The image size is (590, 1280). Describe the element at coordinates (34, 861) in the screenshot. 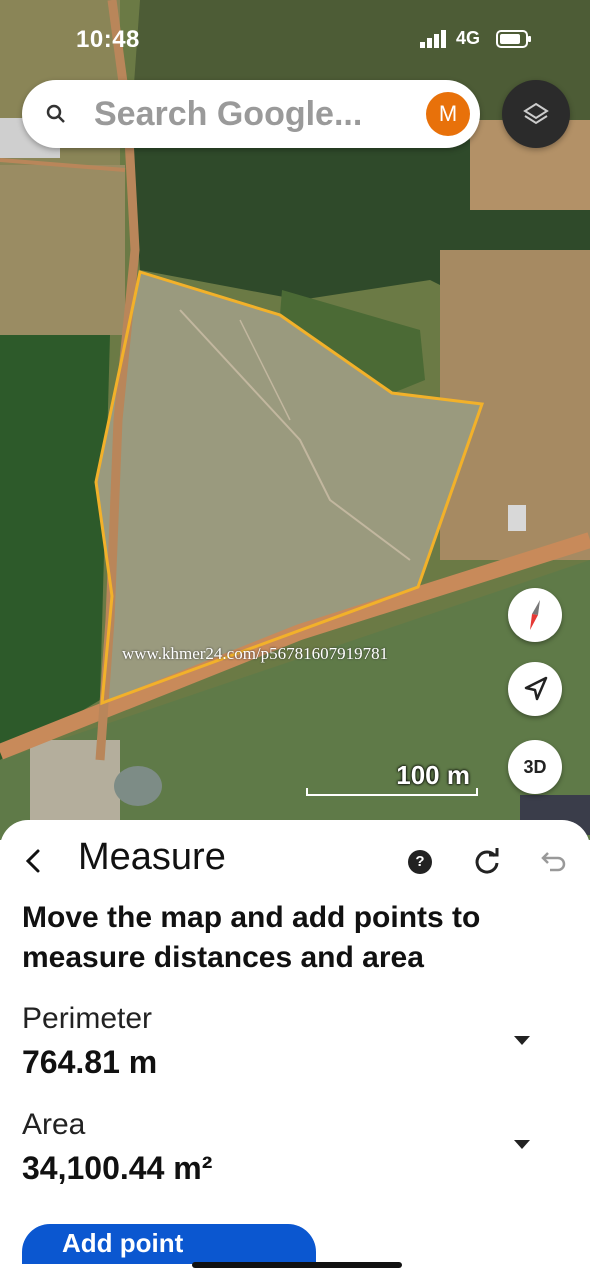

I see `back-icon` at that location.